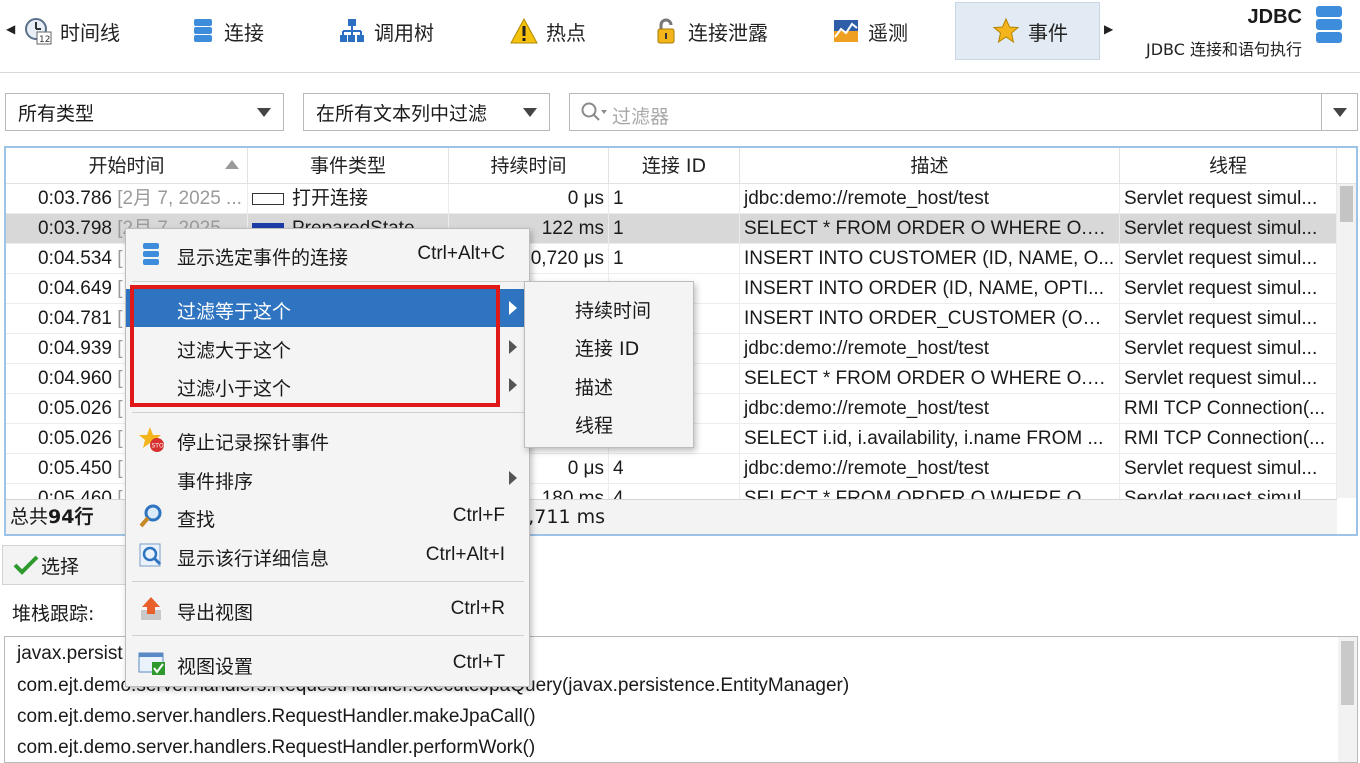  What do you see at coordinates (327, 254) in the screenshot?
I see `menu-item-show-connection: 显示选定事件的连接 Ctrl+Alt+C` at bounding box center [327, 254].